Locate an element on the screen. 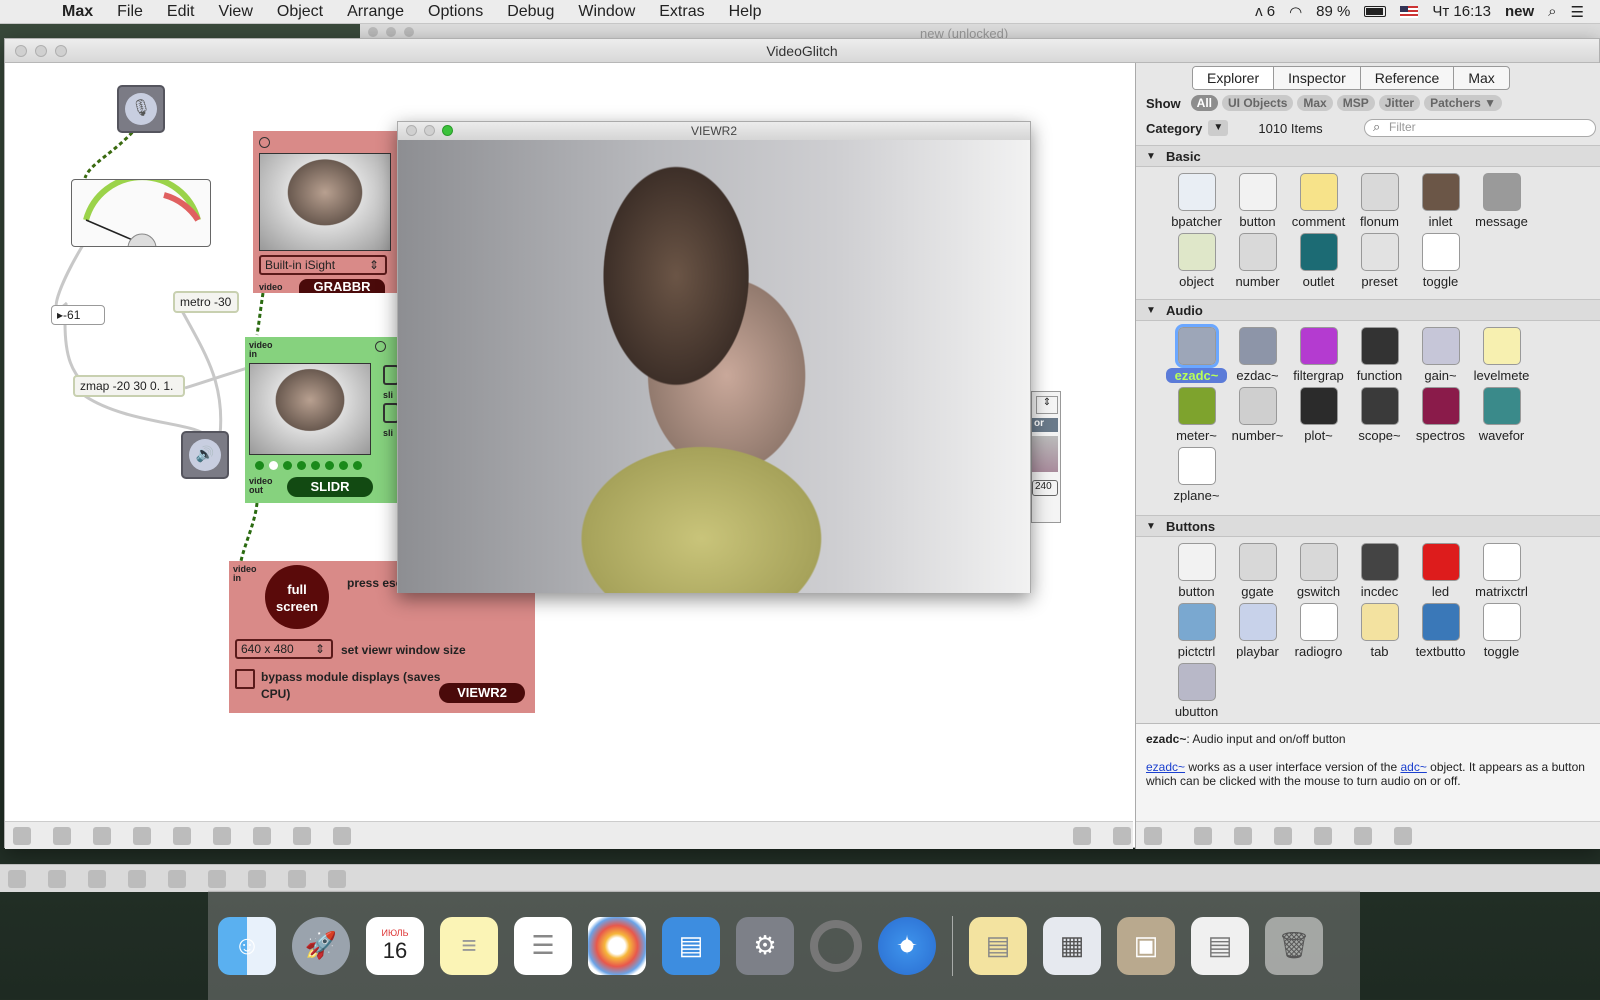 The image size is (1600, 1000). add-icon is located at coordinates (1323, 835).